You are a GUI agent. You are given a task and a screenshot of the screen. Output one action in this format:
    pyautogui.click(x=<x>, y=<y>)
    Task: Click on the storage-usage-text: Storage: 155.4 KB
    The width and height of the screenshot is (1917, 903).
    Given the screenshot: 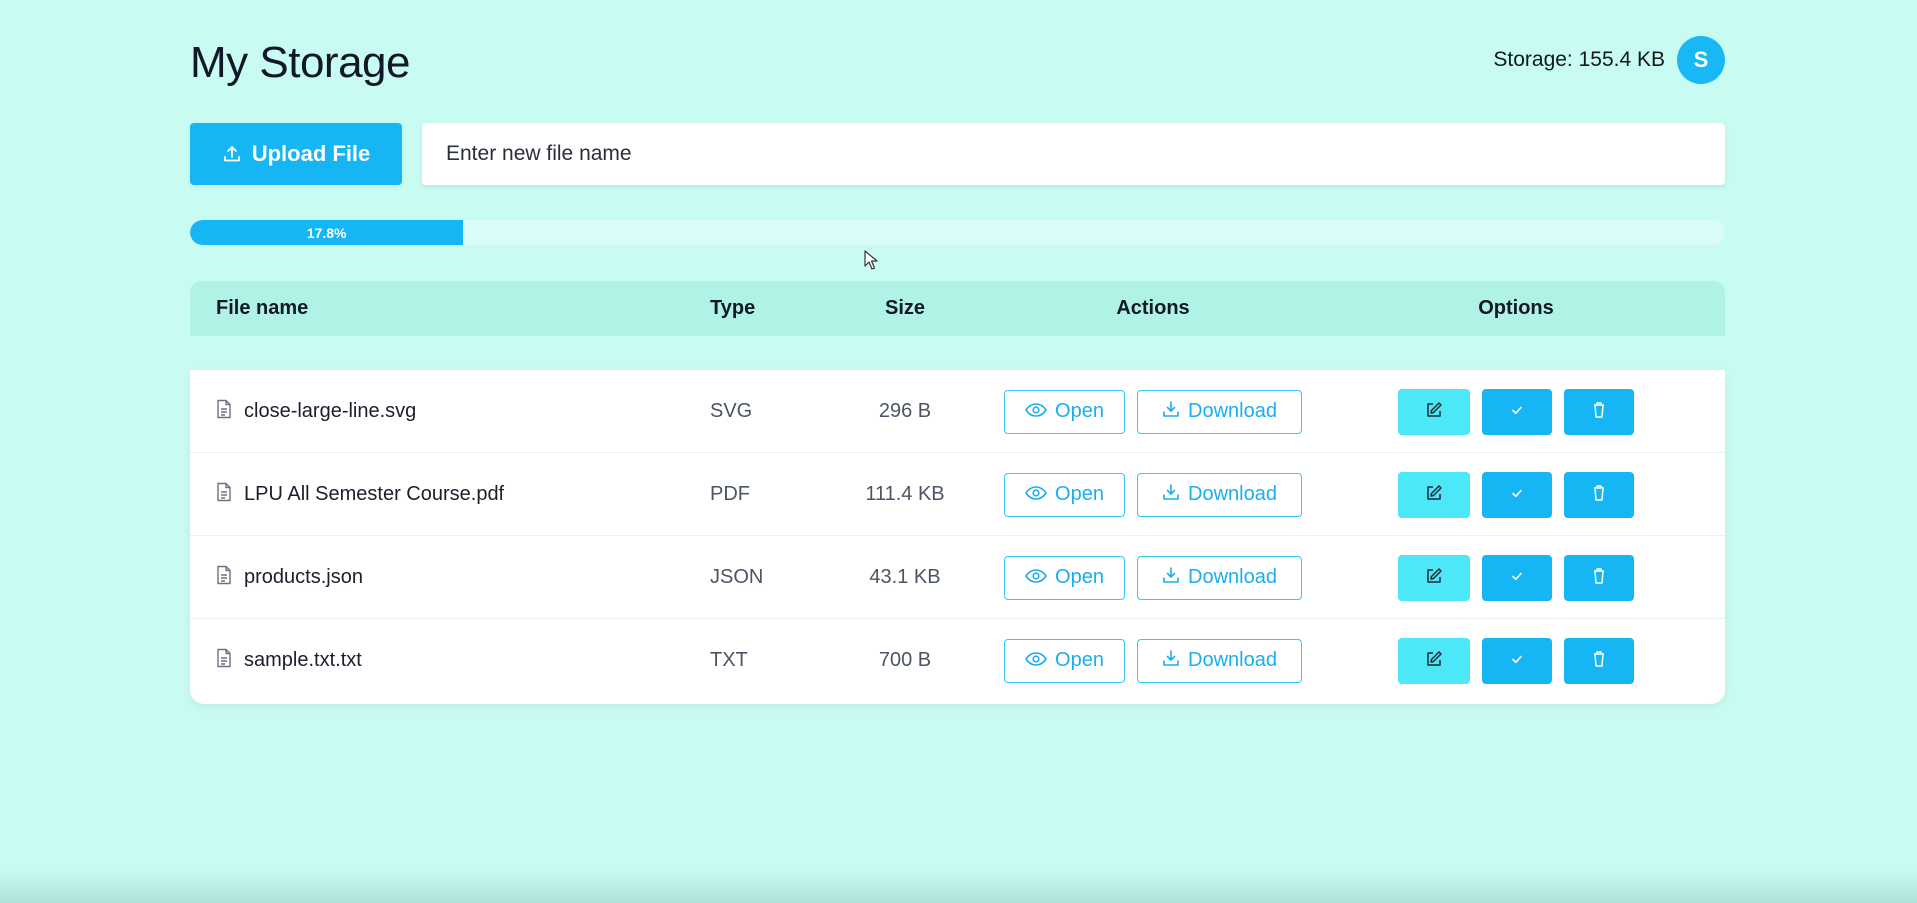 What is the action you would take?
    pyautogui.click(x=1579, y=59)
    